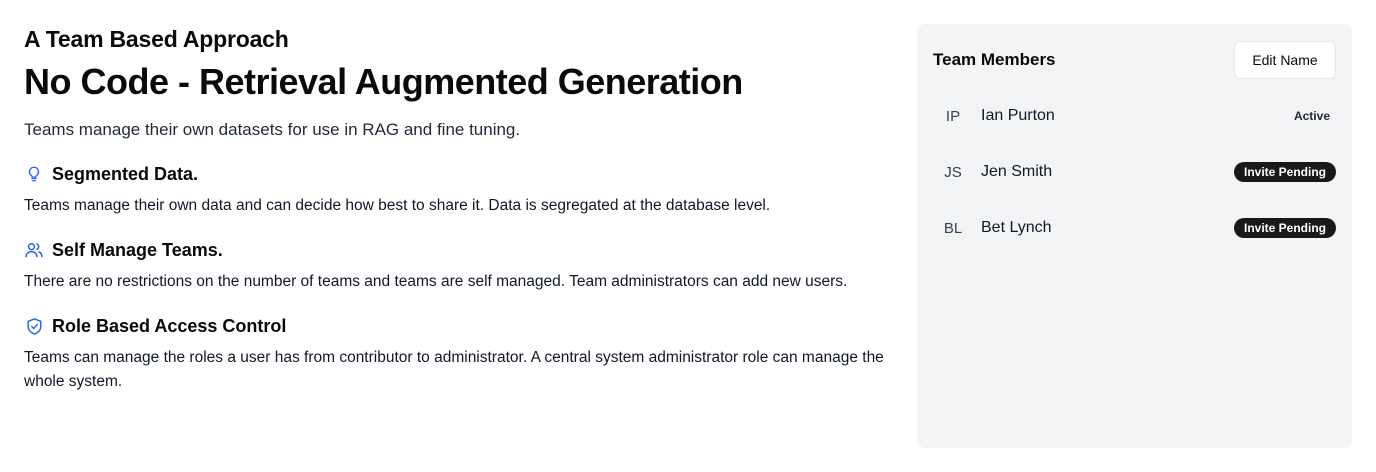 Image resolution: width=1376 pixels, height=472 pixels. I want to click on member-name: Ian Purton, so click(1018, 115).